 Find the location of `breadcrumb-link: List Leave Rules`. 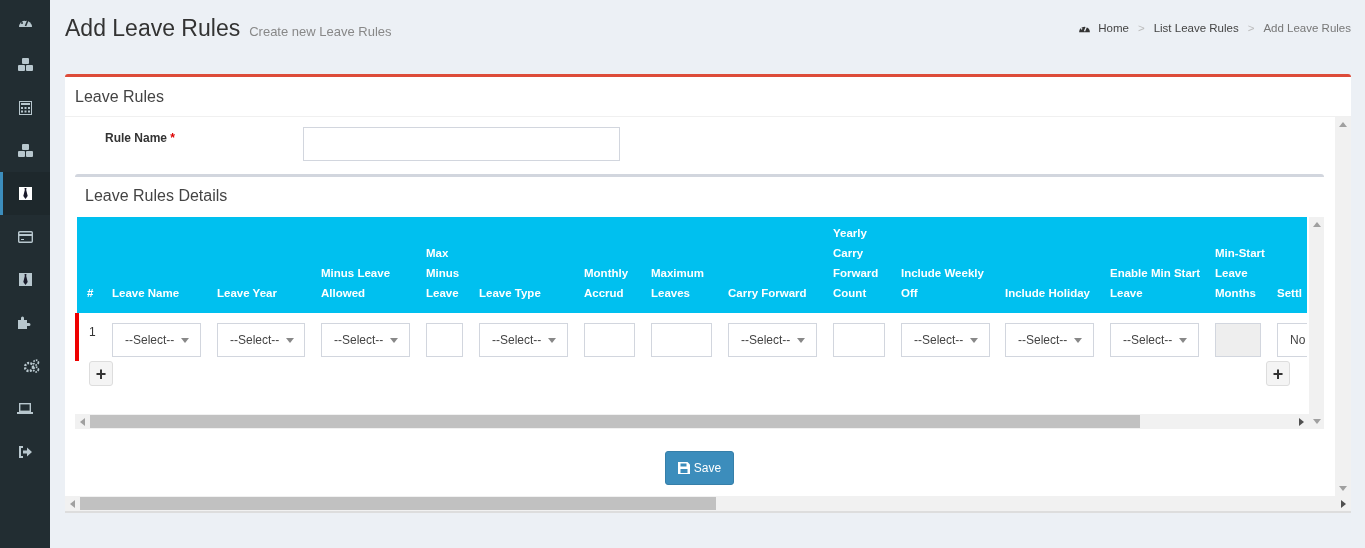

breadcrumb-link: List Leave Rules is located at coordinates (1196, 28).